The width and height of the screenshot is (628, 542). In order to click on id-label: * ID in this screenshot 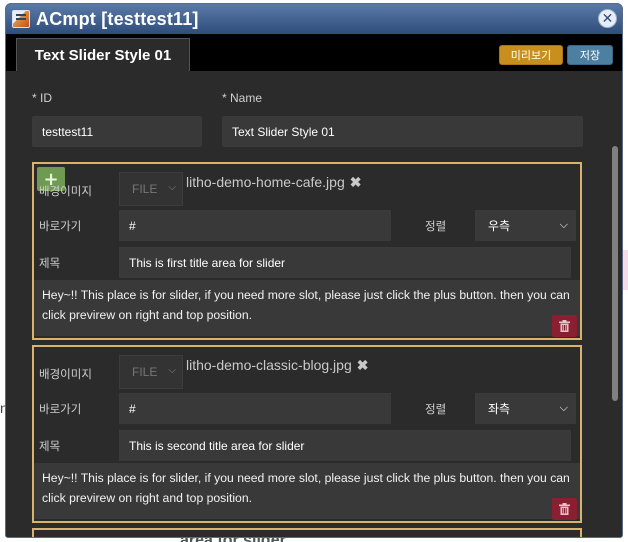, I will do `click(42, 98)`.